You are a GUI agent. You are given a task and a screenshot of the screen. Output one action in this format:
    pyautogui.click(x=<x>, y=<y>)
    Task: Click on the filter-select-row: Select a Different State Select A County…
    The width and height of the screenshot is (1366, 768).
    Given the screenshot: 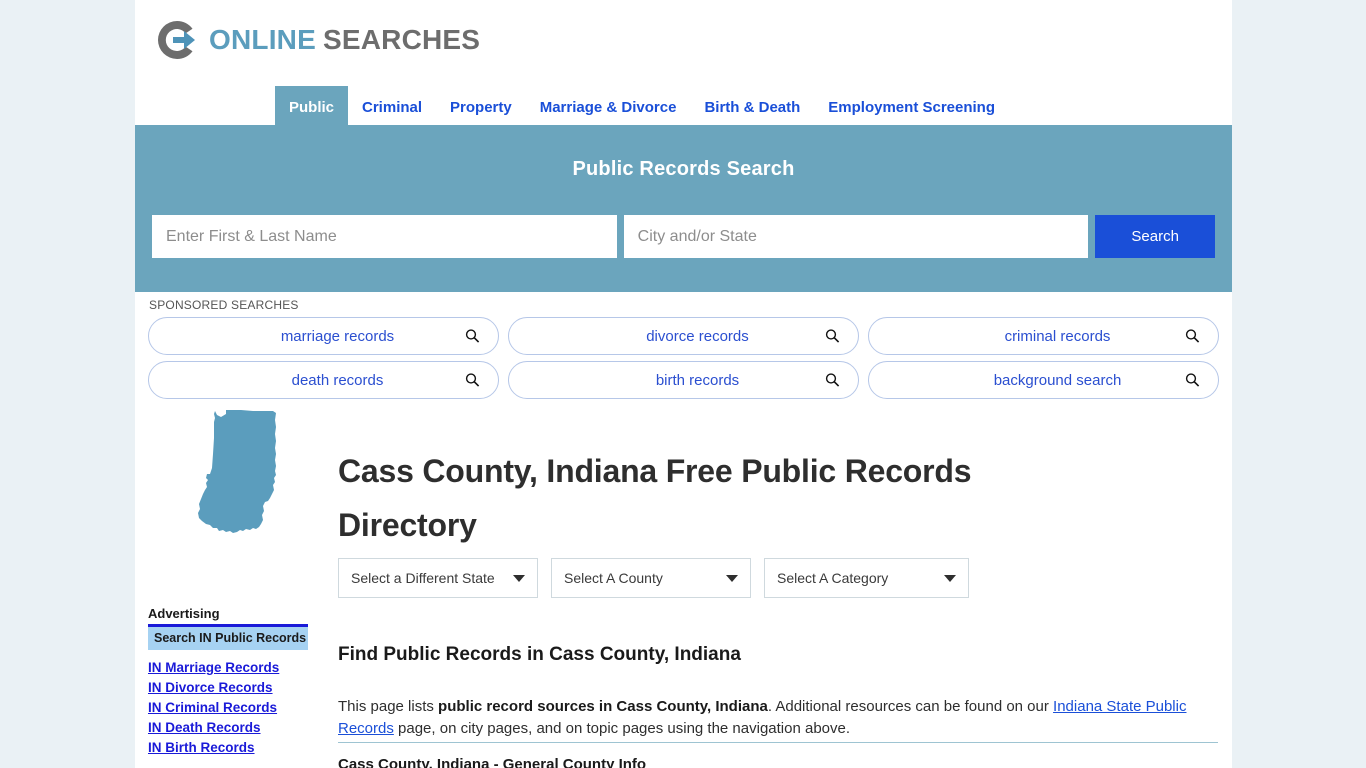 What is the action you would take?
    pyautogui.click(x=660, y=578)
    